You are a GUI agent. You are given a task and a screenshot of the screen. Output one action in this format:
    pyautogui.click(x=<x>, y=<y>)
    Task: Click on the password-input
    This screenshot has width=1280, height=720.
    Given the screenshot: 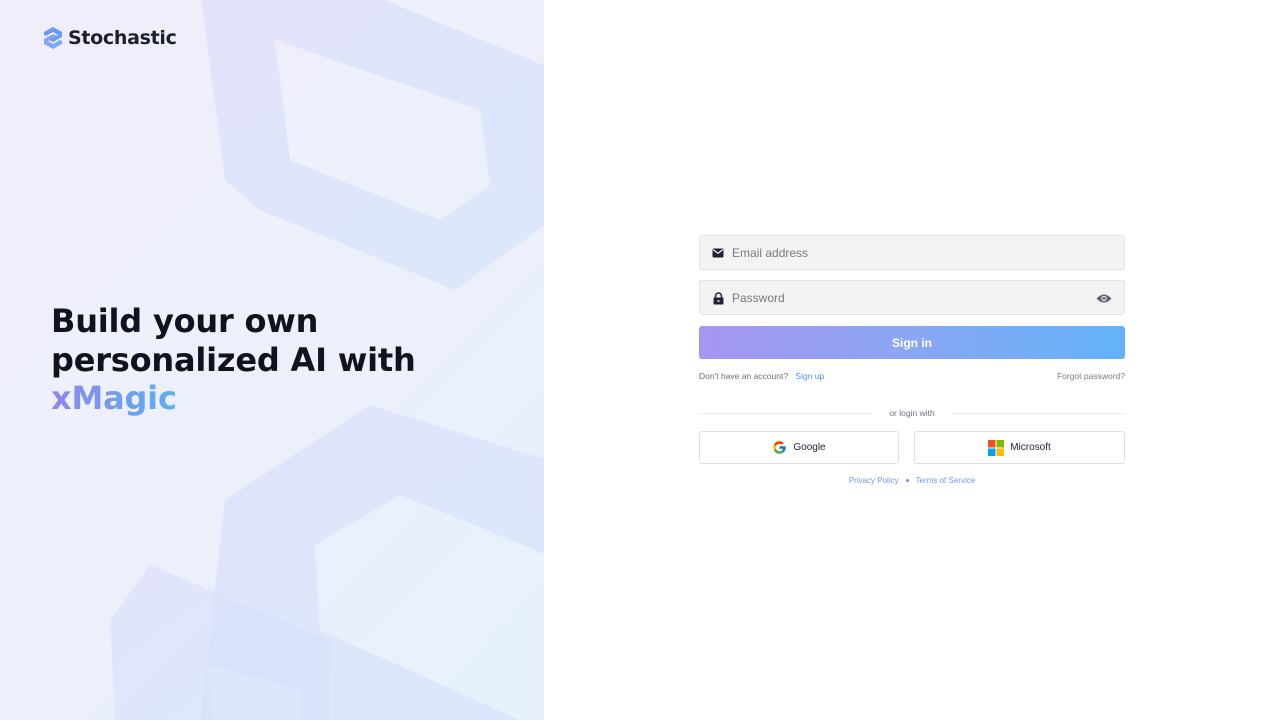 What is the action you would take?
    pyautogui.click(x=907, y=297)
    